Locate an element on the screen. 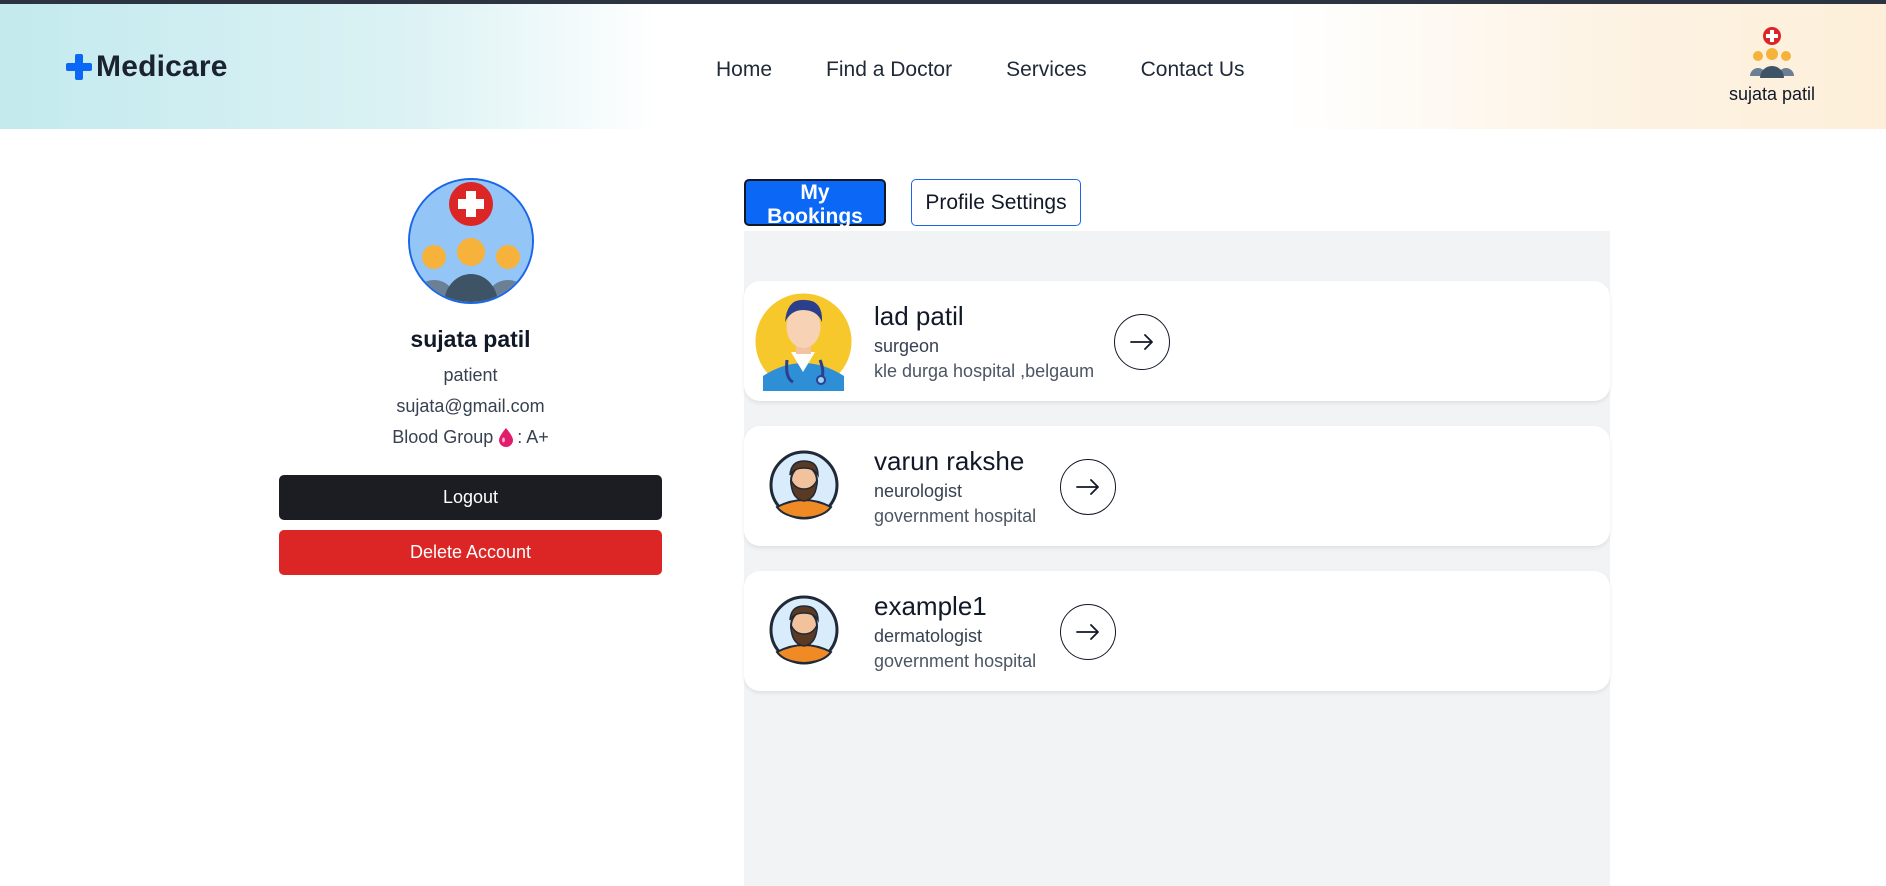 The height and width of the screenshot is (886, 1886). blood-group-label: Blood Group is located at coordinates (443, 437).